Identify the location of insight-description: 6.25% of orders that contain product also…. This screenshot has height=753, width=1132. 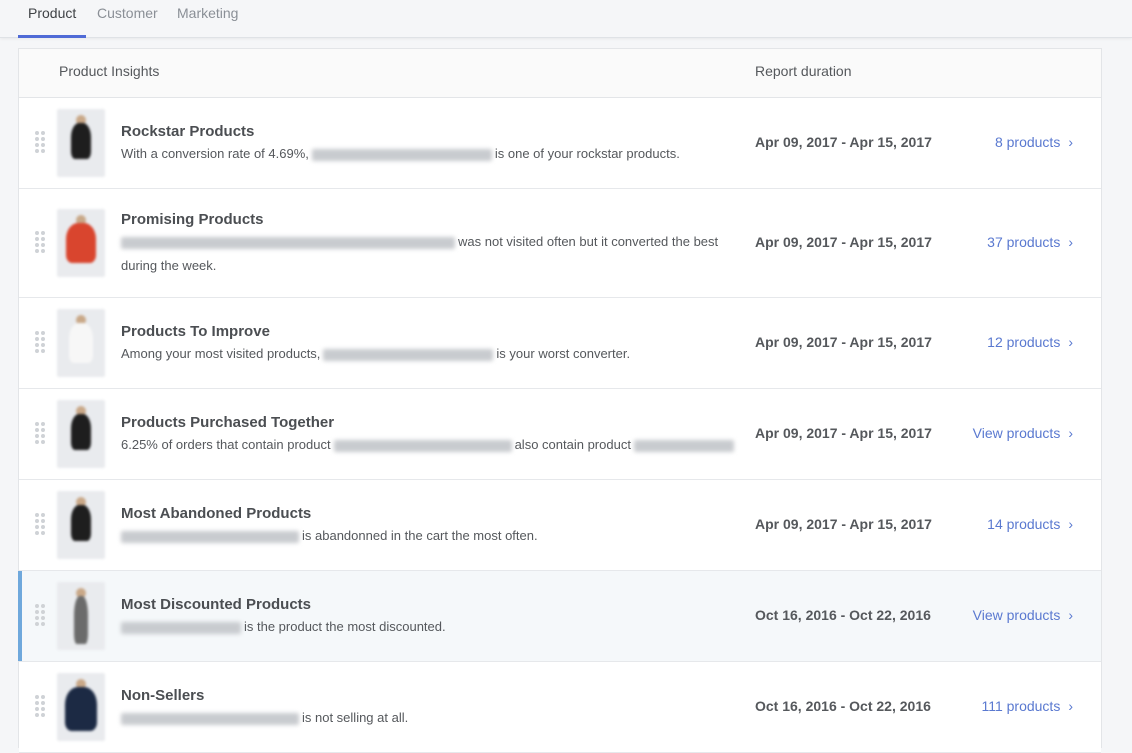
(441, 445).